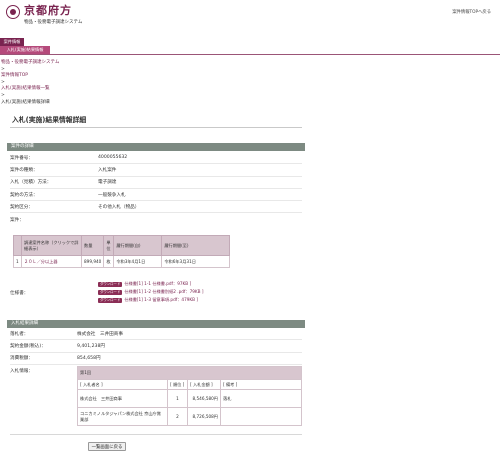 This screenshot has width=500, height=464. I want to click on title-divider, so click(156, 127).